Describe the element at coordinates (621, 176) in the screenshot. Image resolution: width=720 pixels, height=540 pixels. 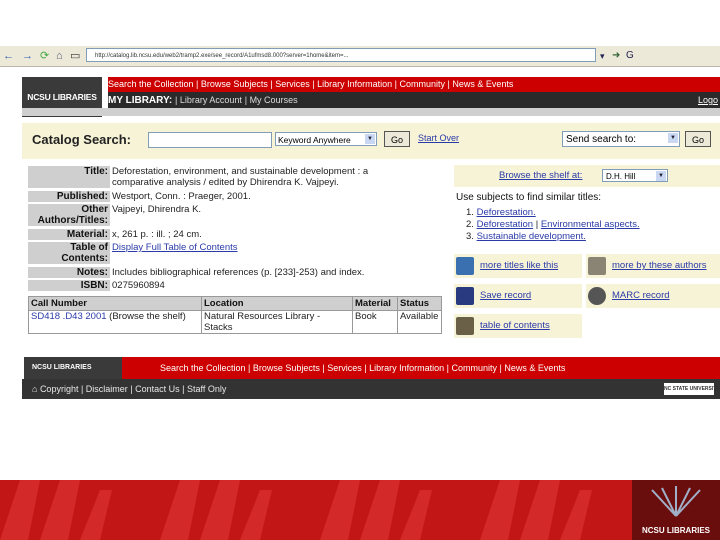
I see `shelf-location-value: D.H. Hill` at that location.